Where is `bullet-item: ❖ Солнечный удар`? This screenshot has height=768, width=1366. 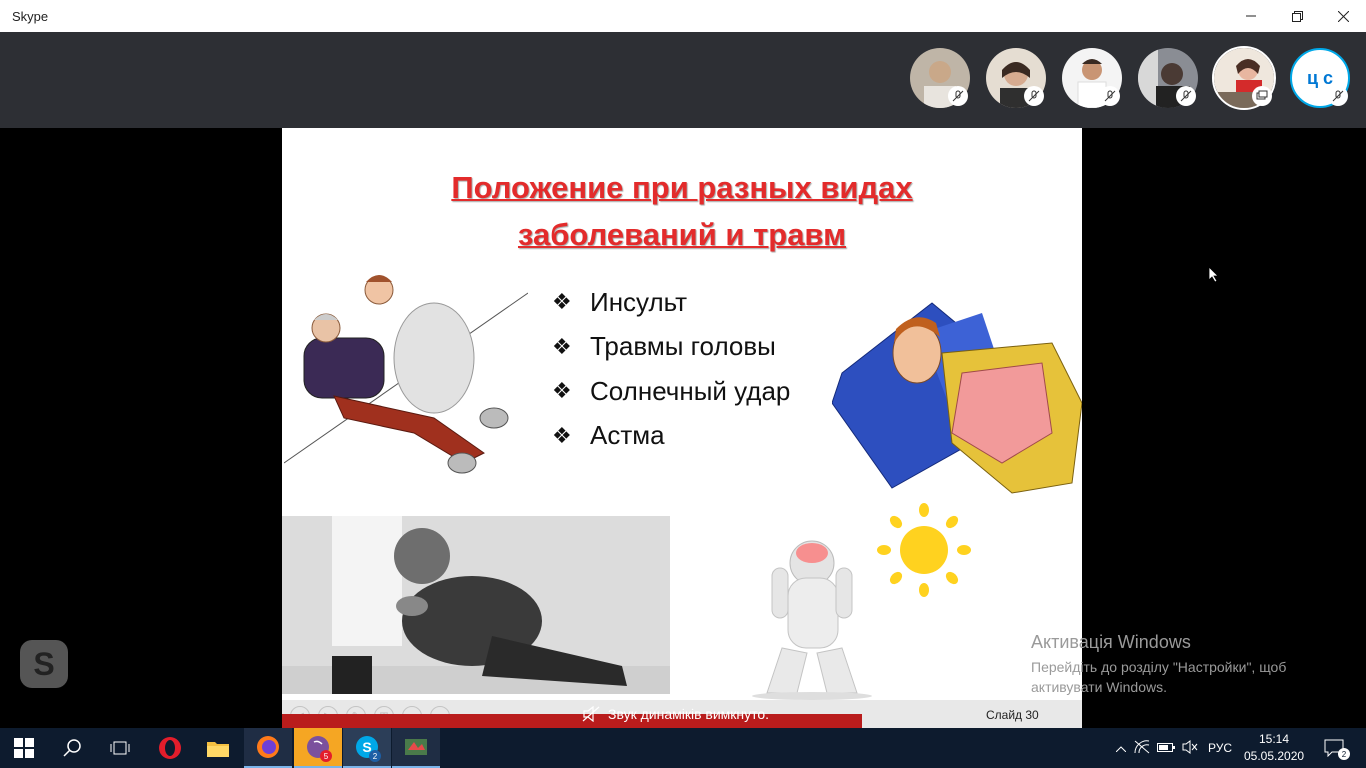 bullet-item: ❖ Солнечный удар is located at coordinates (671, 391).